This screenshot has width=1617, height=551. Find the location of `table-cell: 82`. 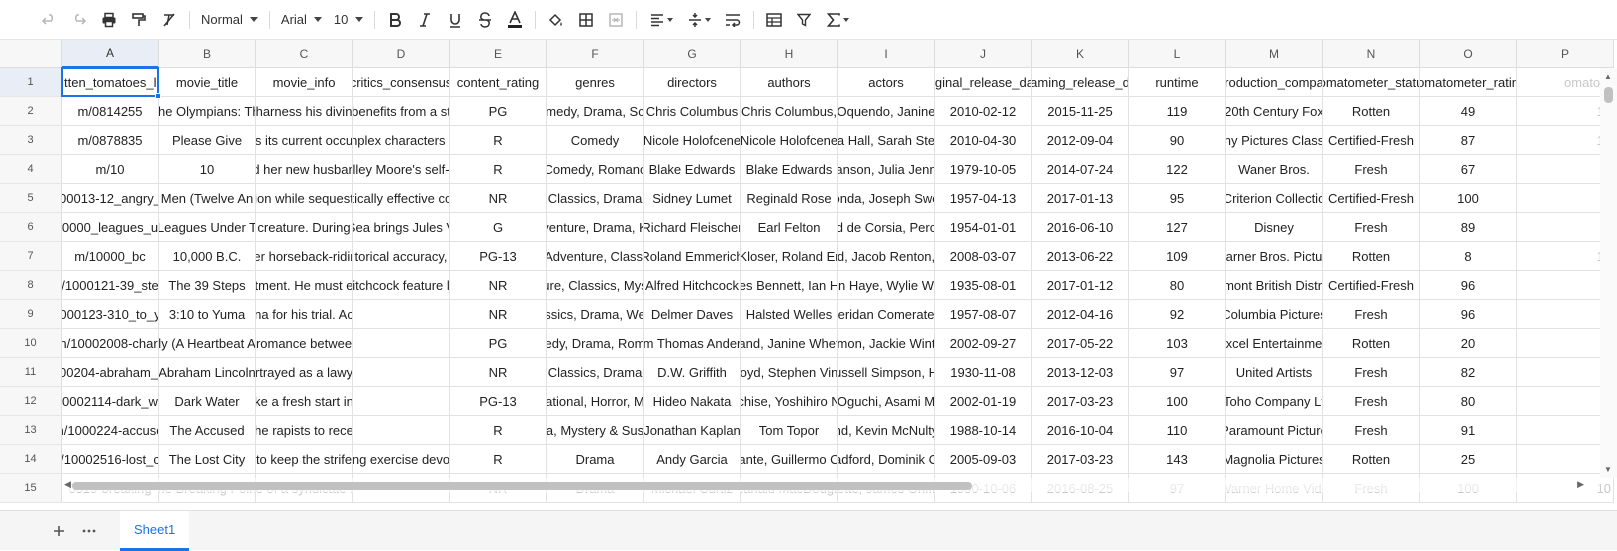

table-cell: 82 is located at coordinates (1468, 372).